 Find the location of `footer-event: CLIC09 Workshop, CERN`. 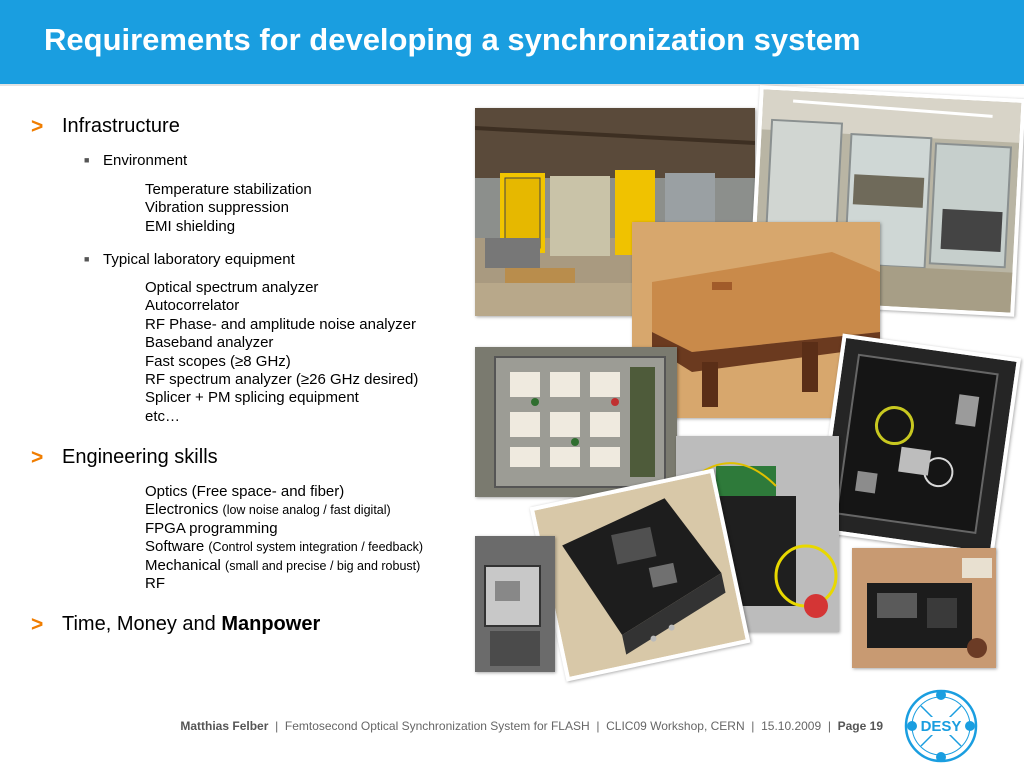

footer-event: CLIC09 Workshop, CERN is located at coordinates (675, 726).